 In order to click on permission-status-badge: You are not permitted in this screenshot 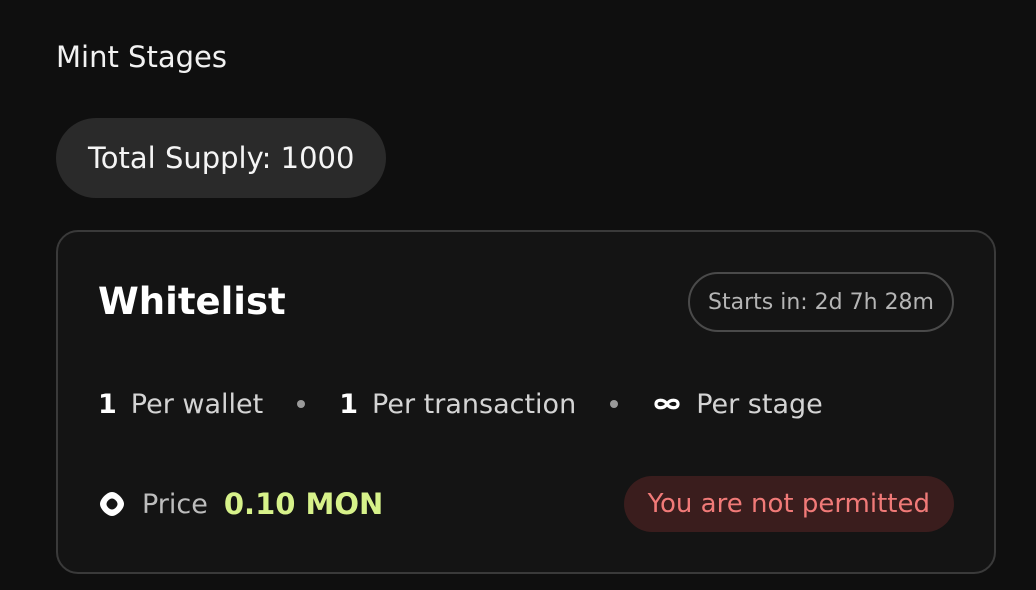, I will do `click(788, 504)`.